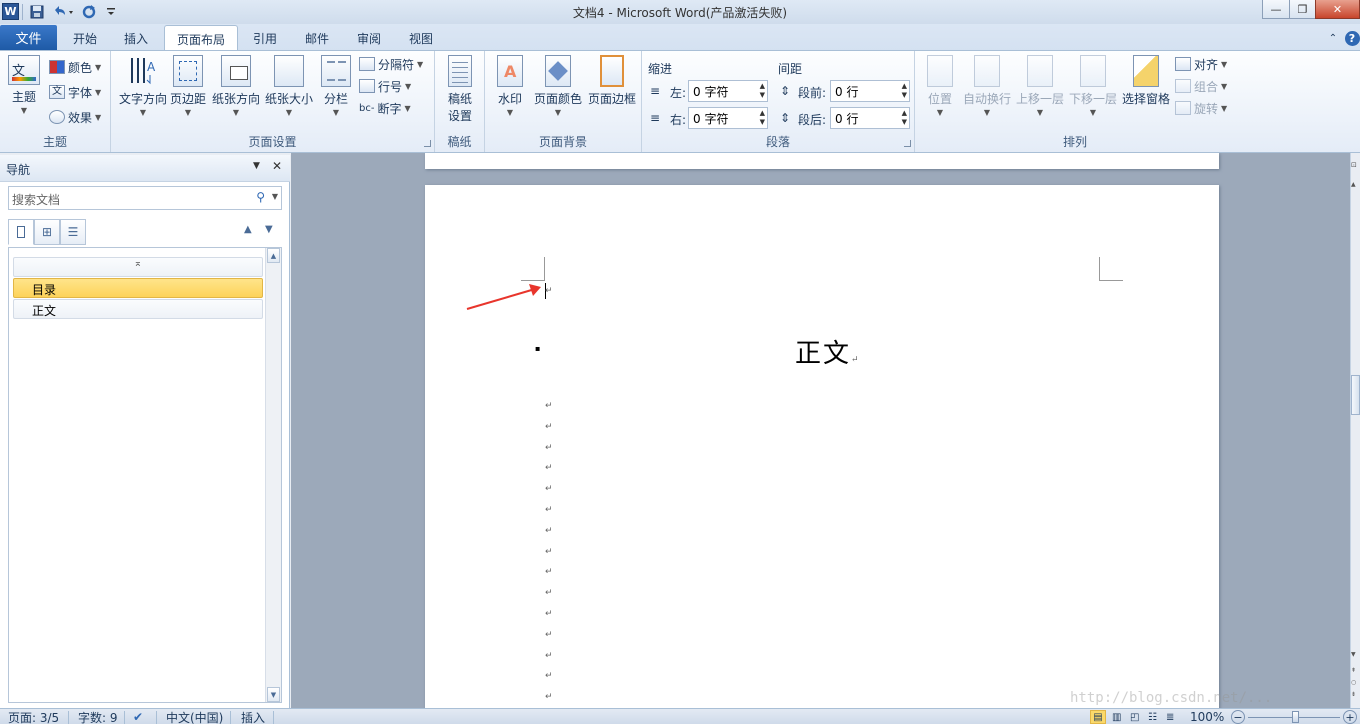 This screenshot has width=1360, height=724. What do you see at coordinates (1302, 9) in the screenshot?
I see `maximize-button: ❐` at bounding box center [1302, 9].